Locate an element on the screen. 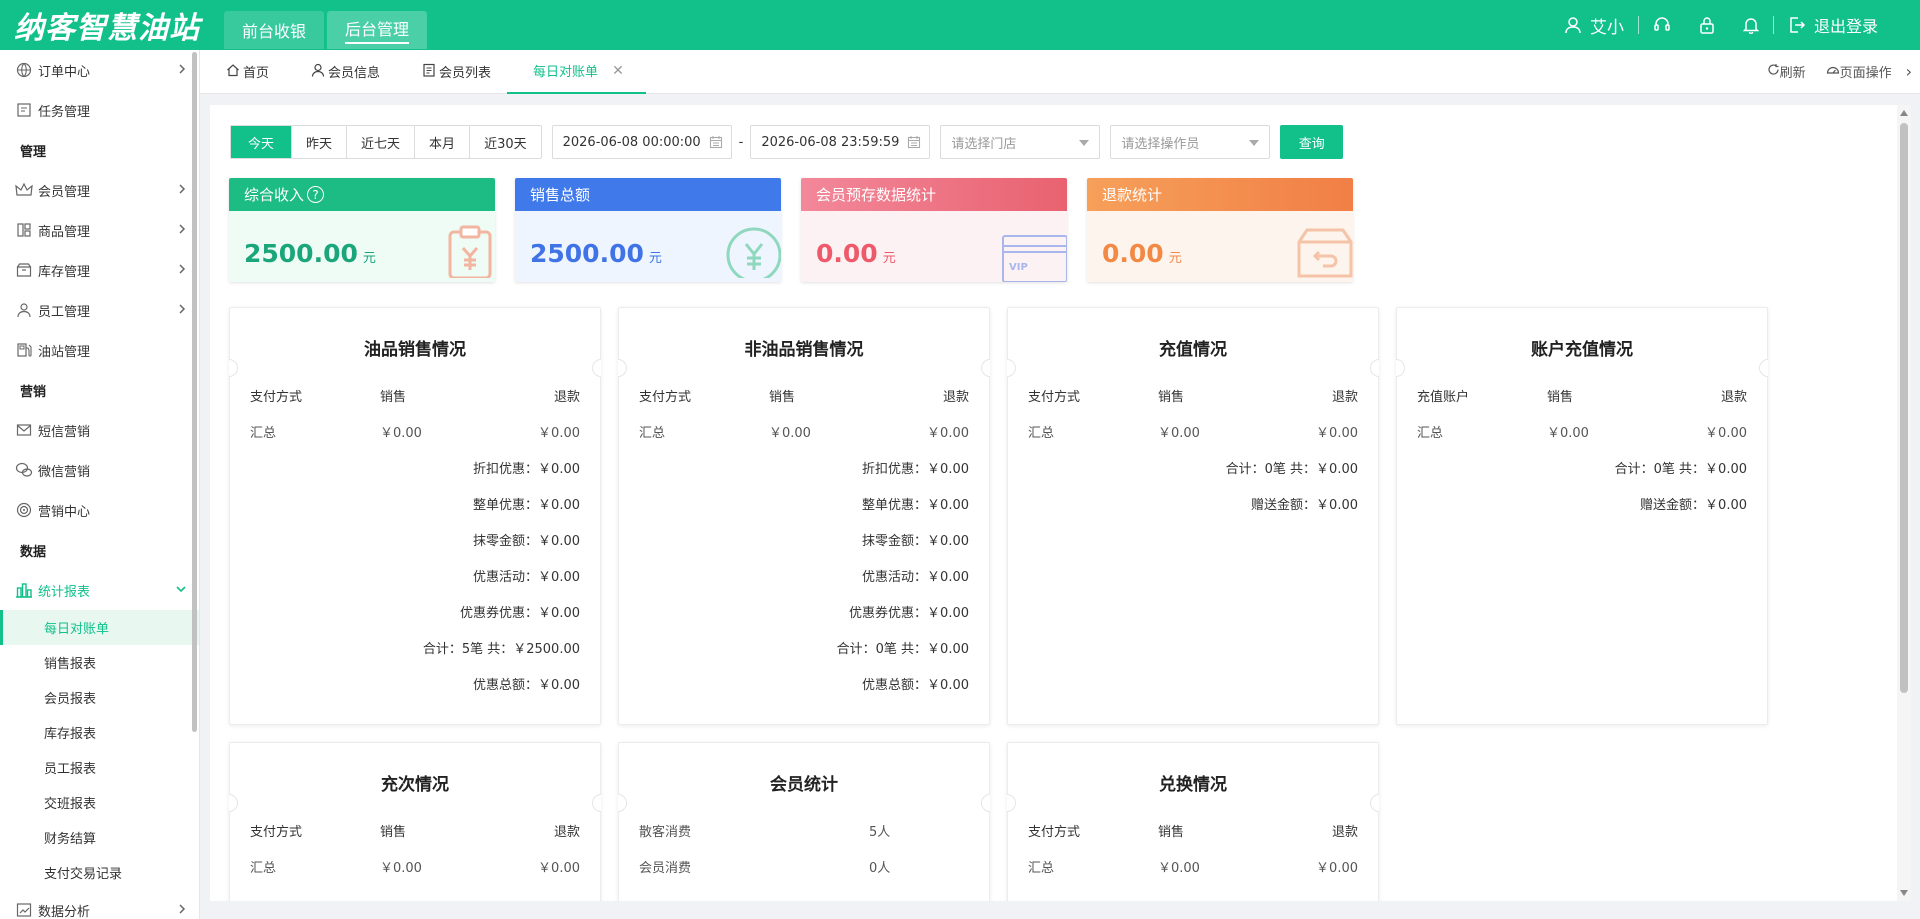 Image resolution: width=1920 pixels, height=919 pixels. sidebar-item: 油站管理 is located at coordinates (99, 350).